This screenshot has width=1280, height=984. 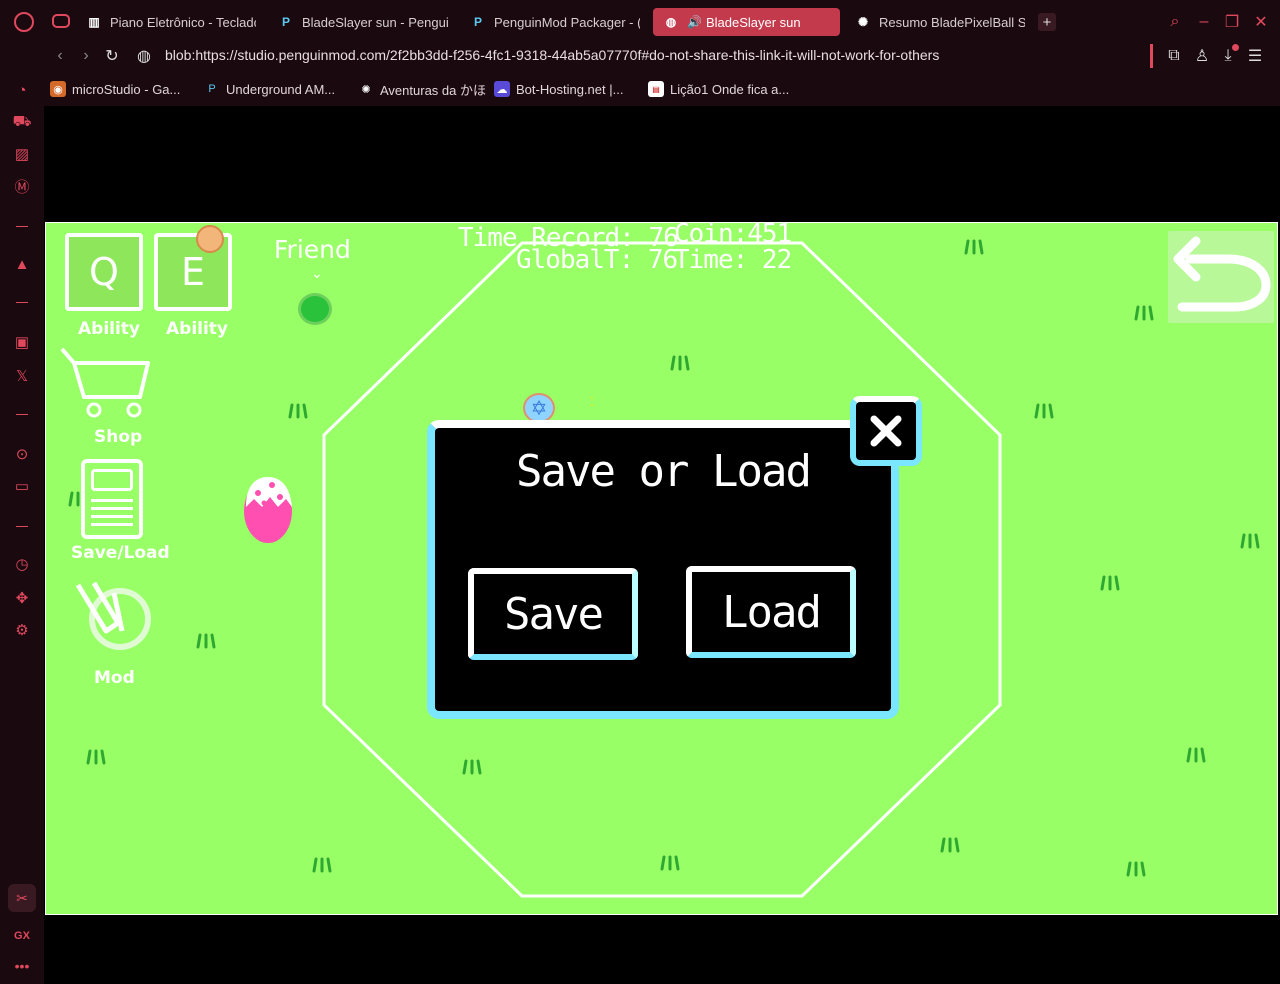 I want to click on speaker-icon: 🔊, so click(x=694, y=22).